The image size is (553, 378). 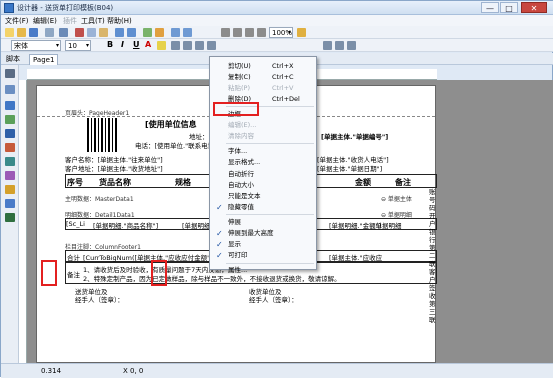 I want to click on paste-icon, so click(x=103, y=32).